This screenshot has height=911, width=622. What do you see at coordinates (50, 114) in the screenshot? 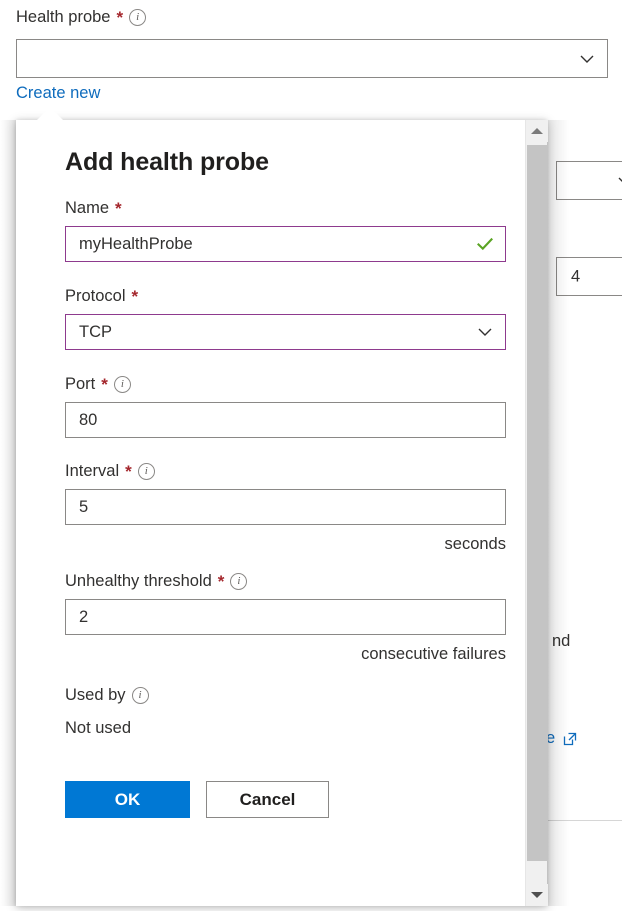
I see `callout-beak` at bounding box center [50, 114].